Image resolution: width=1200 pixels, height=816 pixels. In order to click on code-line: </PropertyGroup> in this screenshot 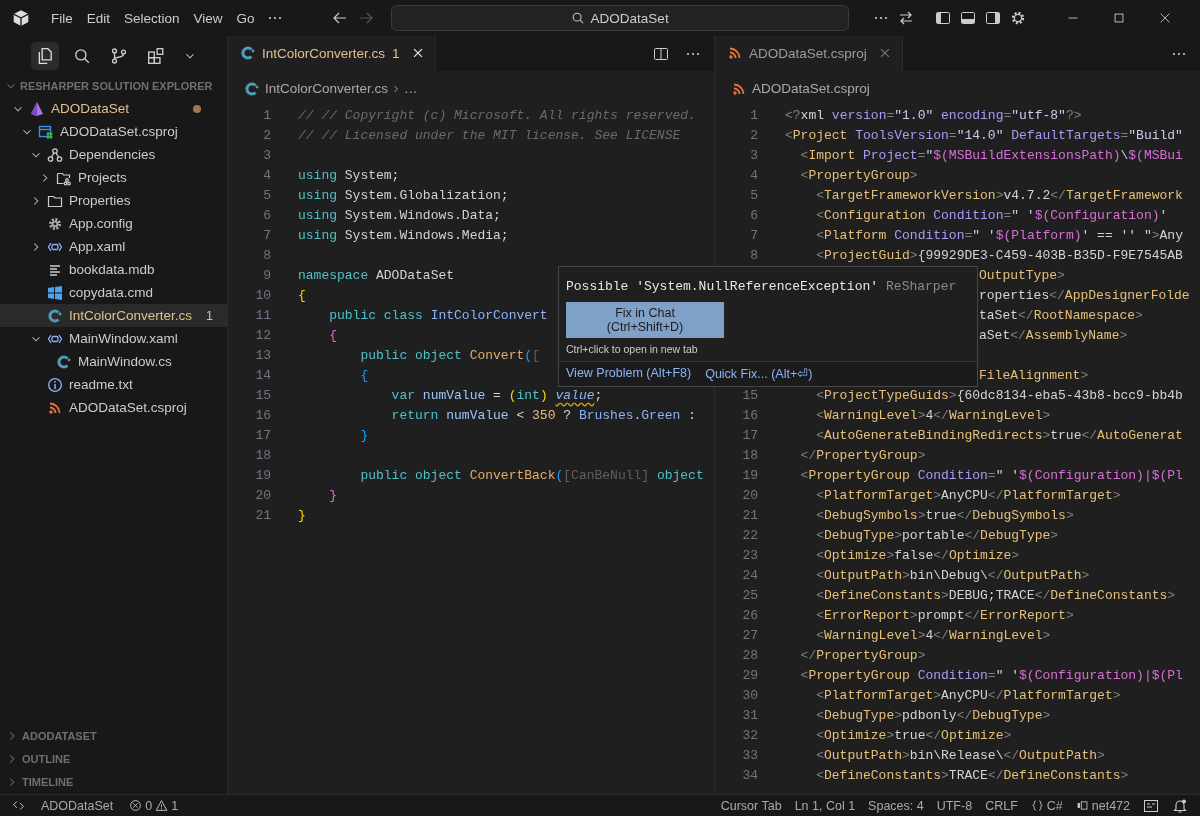, I will do `click(862, 456)`.